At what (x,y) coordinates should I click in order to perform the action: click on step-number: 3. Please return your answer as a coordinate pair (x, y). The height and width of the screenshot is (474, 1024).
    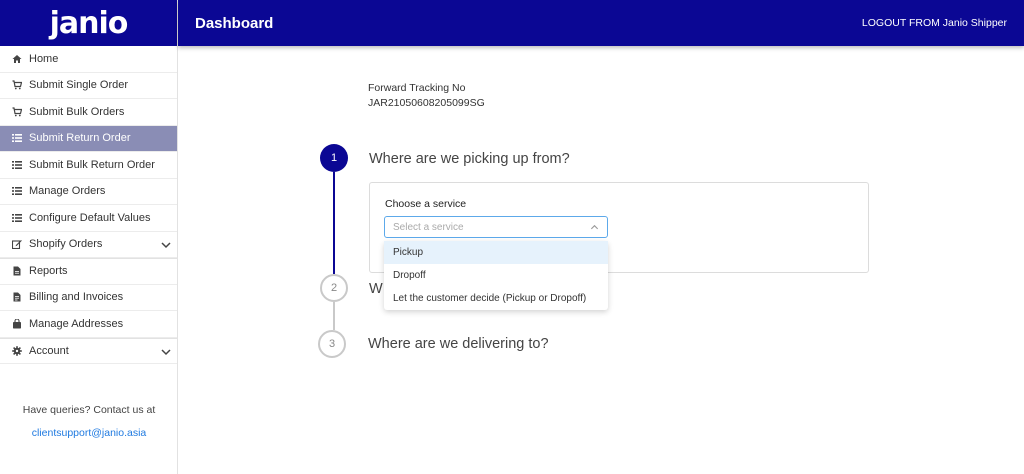
    Looking at the image, I should click on (332, 344).